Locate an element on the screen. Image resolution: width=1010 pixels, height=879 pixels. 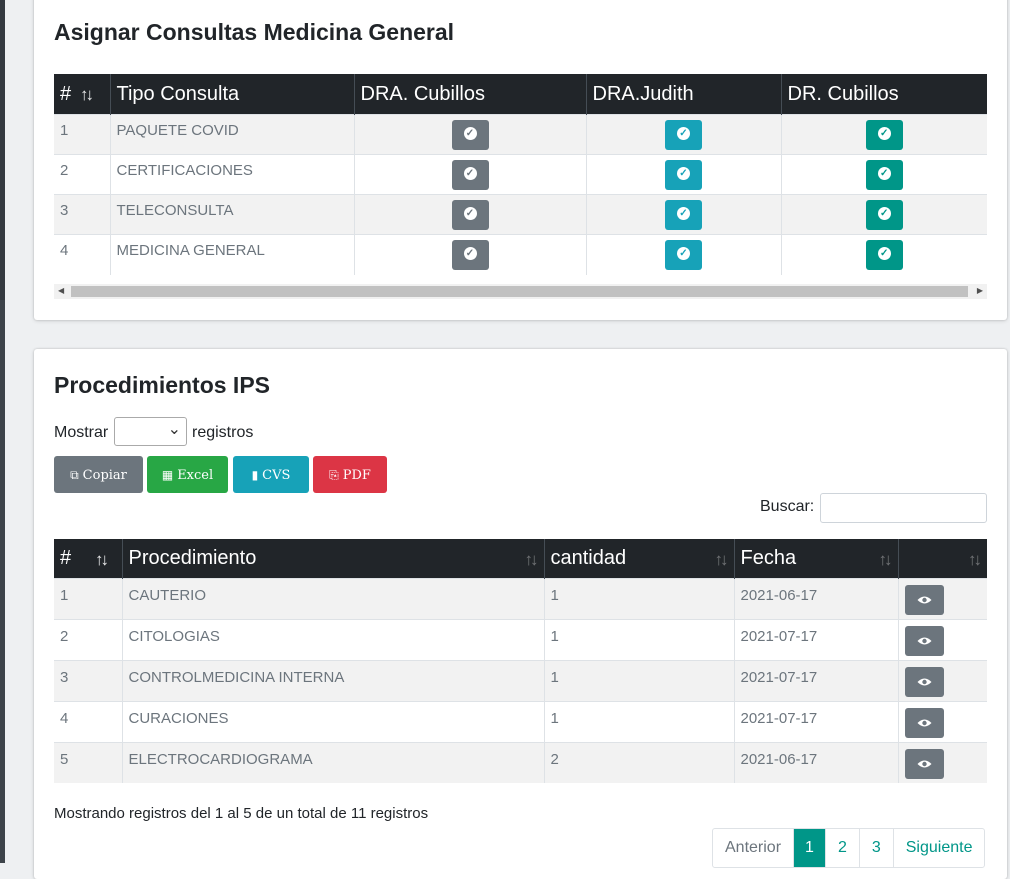
search-input is located at coordinates (903, 508).